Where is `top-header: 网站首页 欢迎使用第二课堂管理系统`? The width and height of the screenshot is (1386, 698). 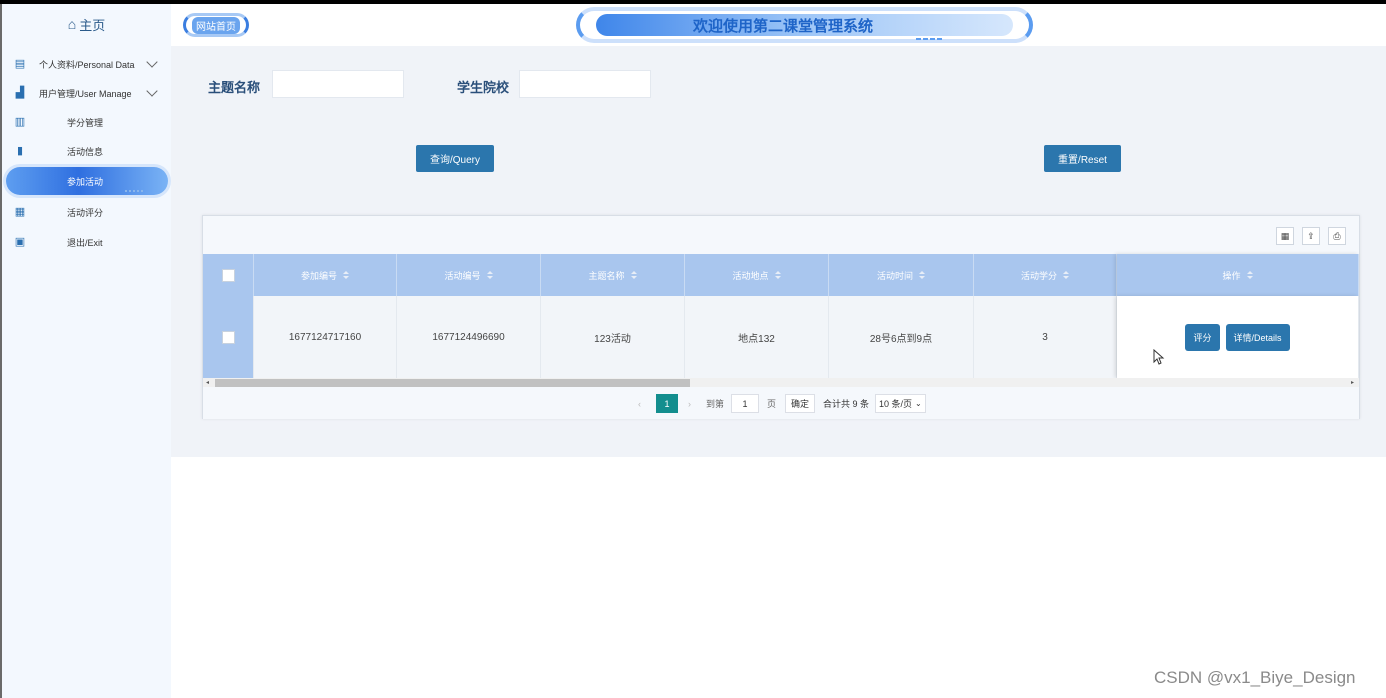
top-header: 网站首页 欢迎使用第二课堂管理系统 is located at coordinates (778, 25).